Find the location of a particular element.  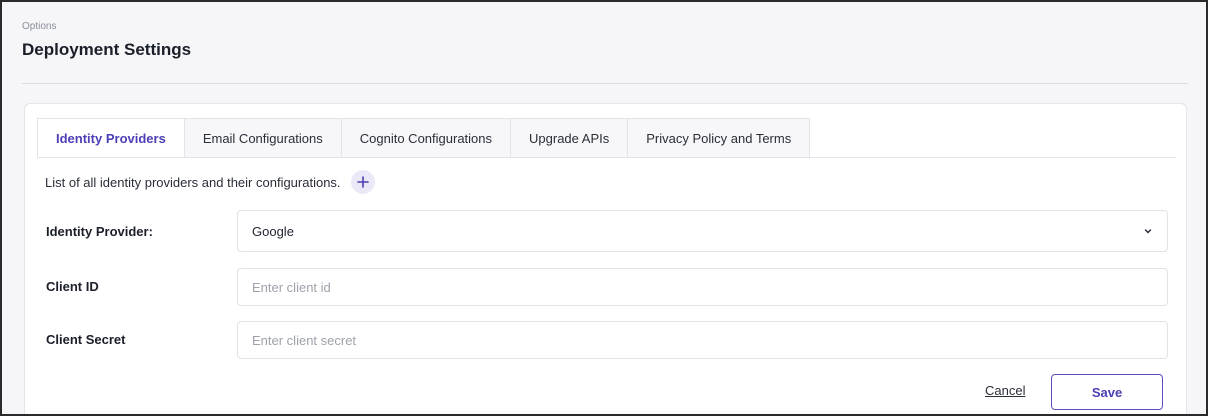

identity-provider-select: Google is located at coordinates (702, 231).